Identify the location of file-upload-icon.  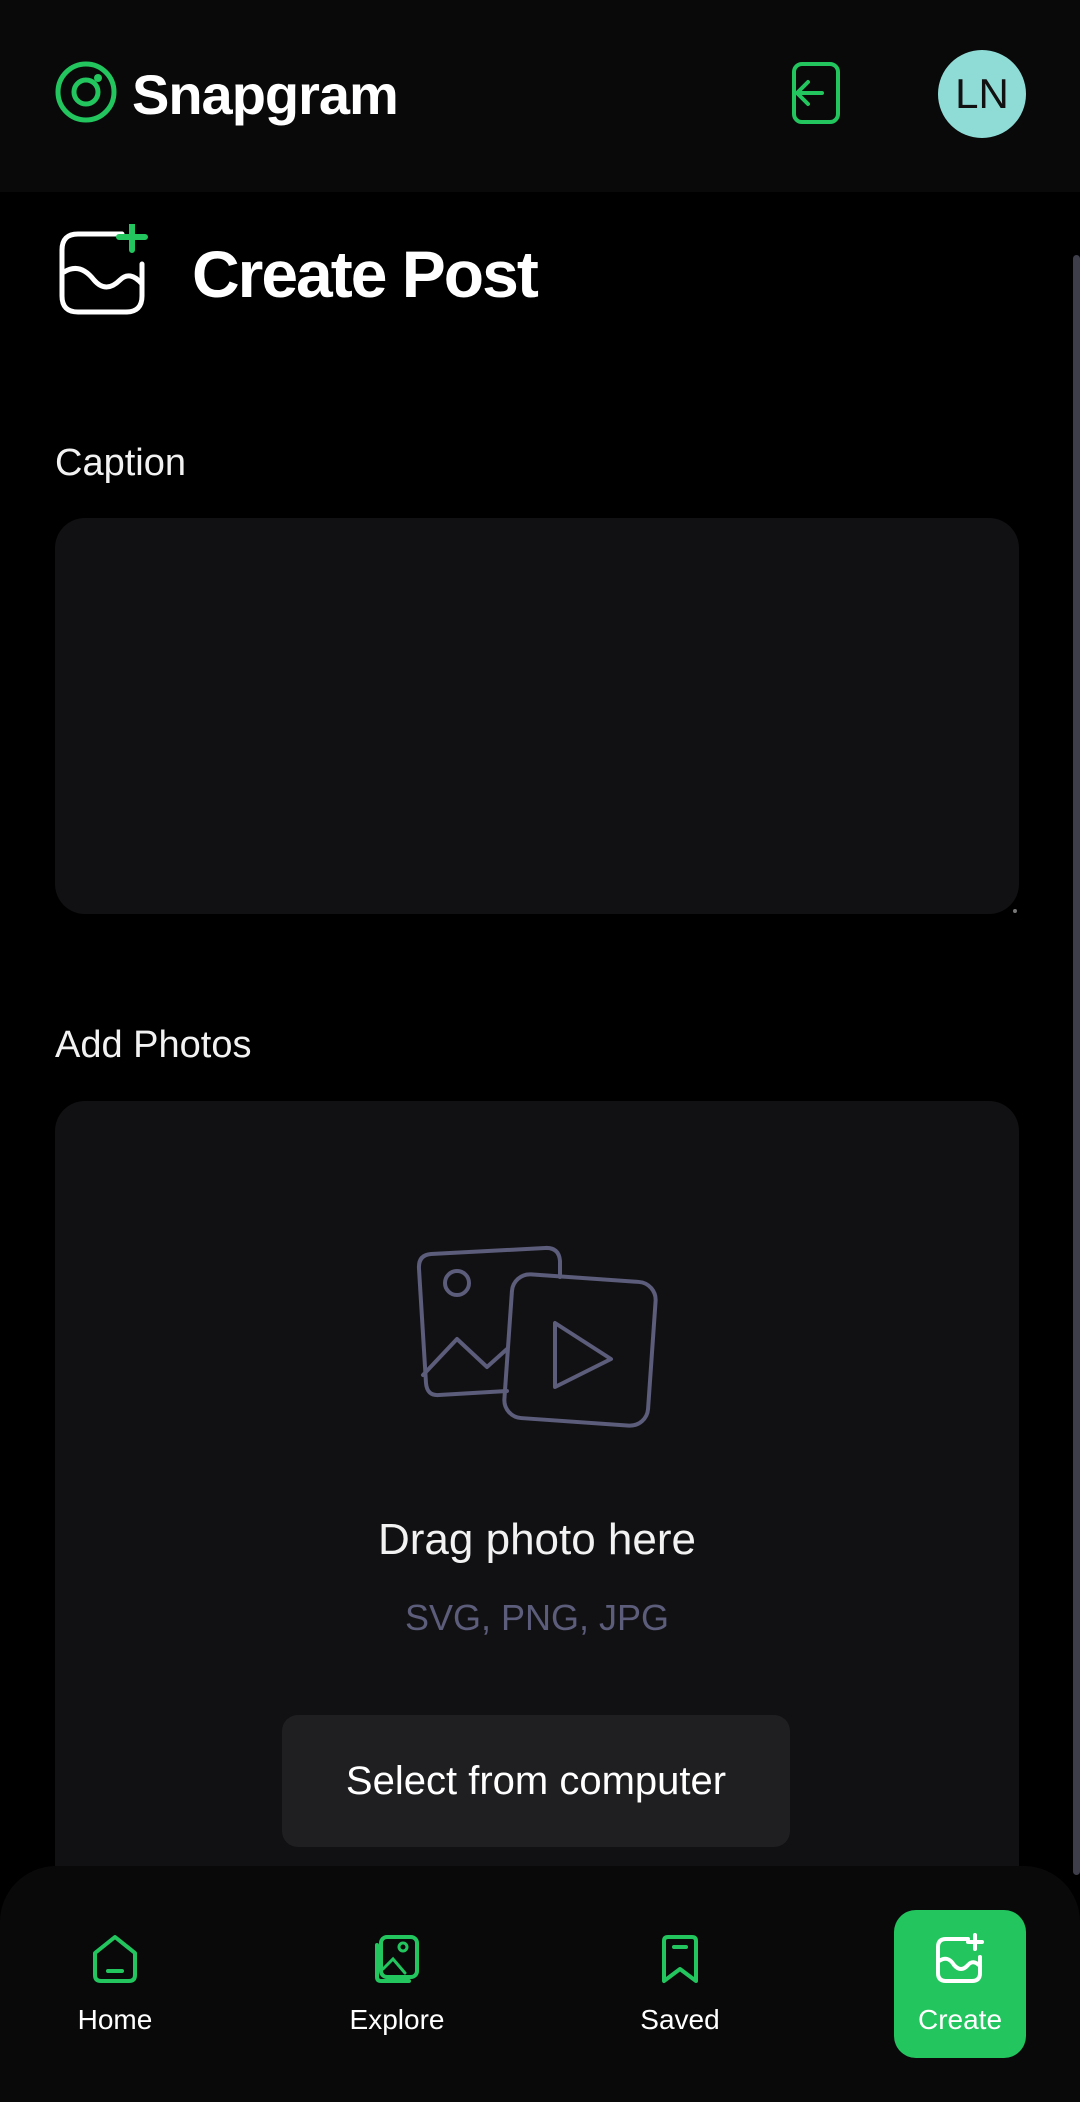
(540, 1338).